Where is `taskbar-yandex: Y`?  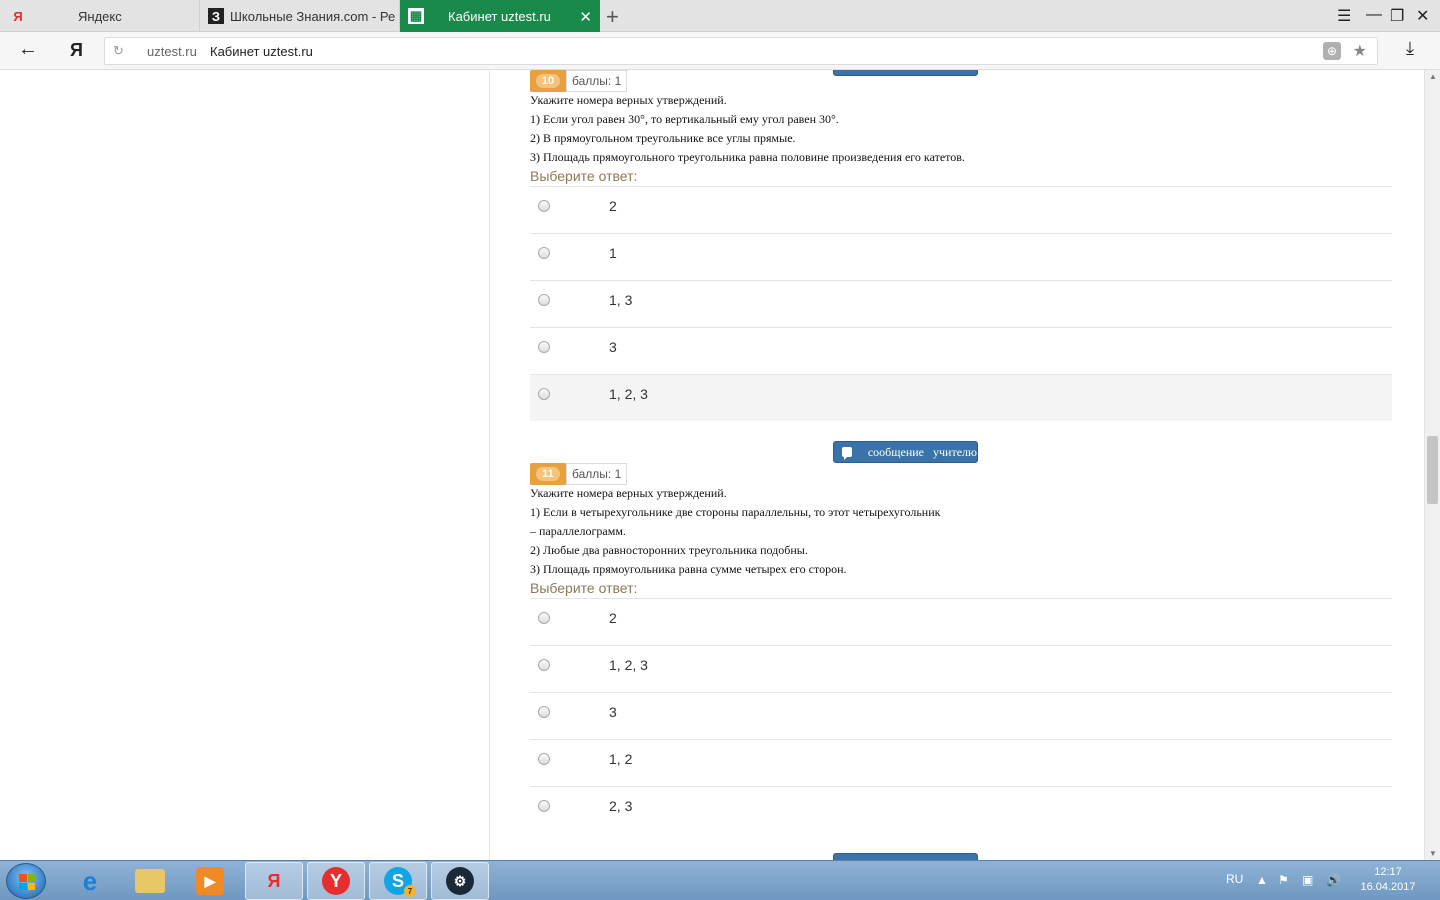 taskbar-yandex: Y is located at coordinates (336, 881).